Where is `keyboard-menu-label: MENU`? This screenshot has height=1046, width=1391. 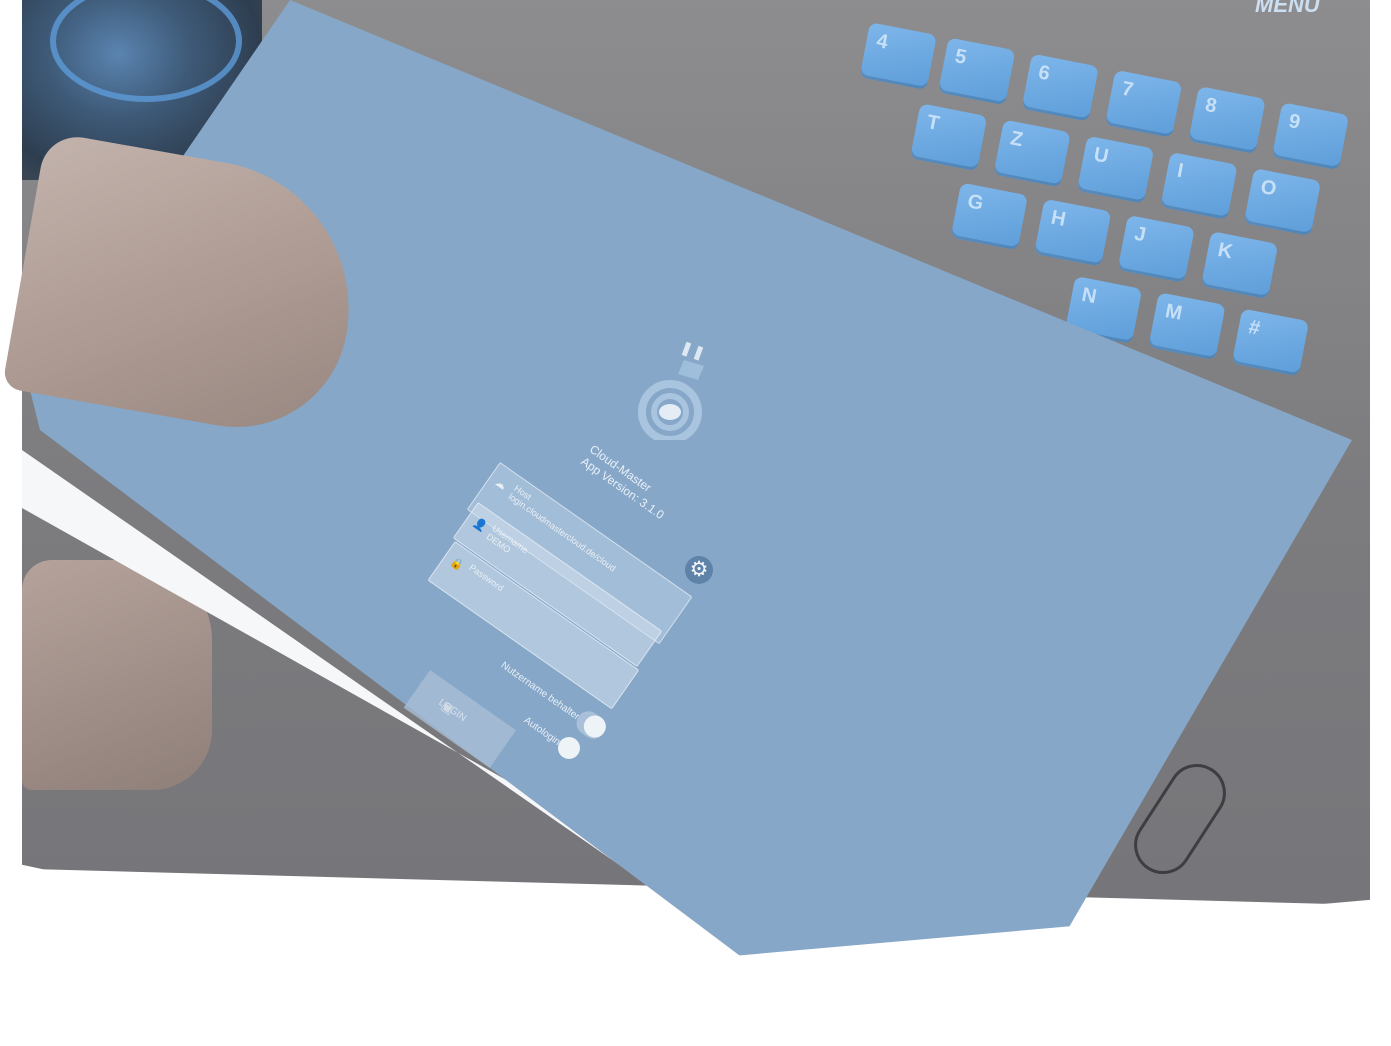
keyboard-menu-label: MENU is located at coordinates (1287, 8).